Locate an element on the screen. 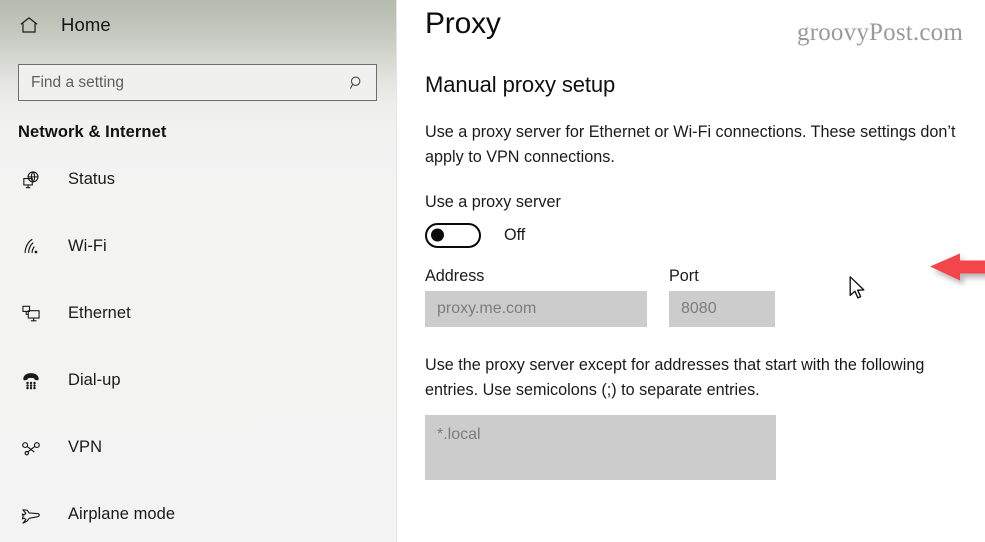 The height and width of the screenshot is (542, 985). sidebar-item-status: Status is located at coordinates (198, 179).